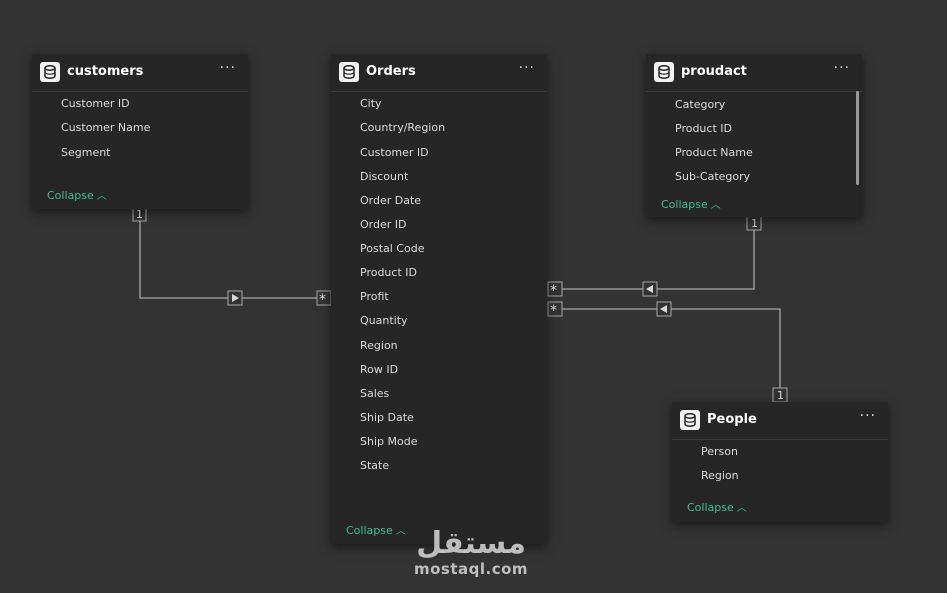 This screenshot has height=593, width=947. What do you see at coordinates (719, 451) in the screenshot?
I see `field-item: Person` at bounding box center [719, 451].